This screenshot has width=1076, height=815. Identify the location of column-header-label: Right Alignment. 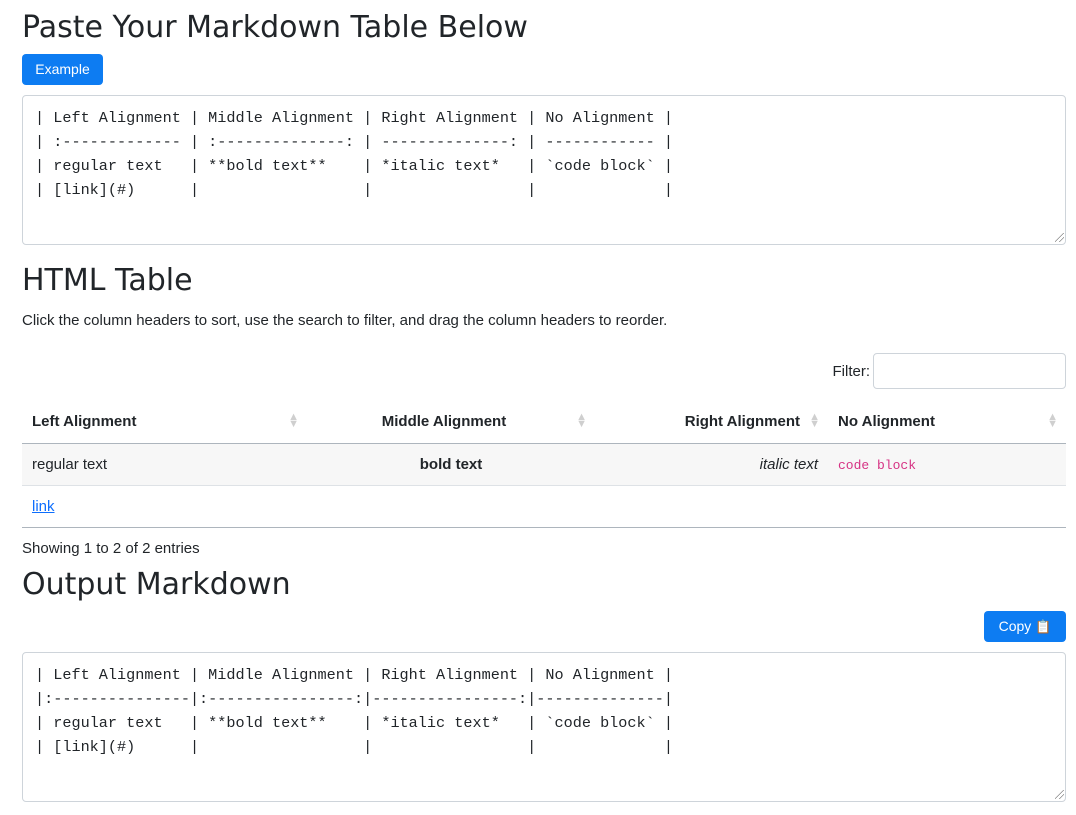
(742, 421).